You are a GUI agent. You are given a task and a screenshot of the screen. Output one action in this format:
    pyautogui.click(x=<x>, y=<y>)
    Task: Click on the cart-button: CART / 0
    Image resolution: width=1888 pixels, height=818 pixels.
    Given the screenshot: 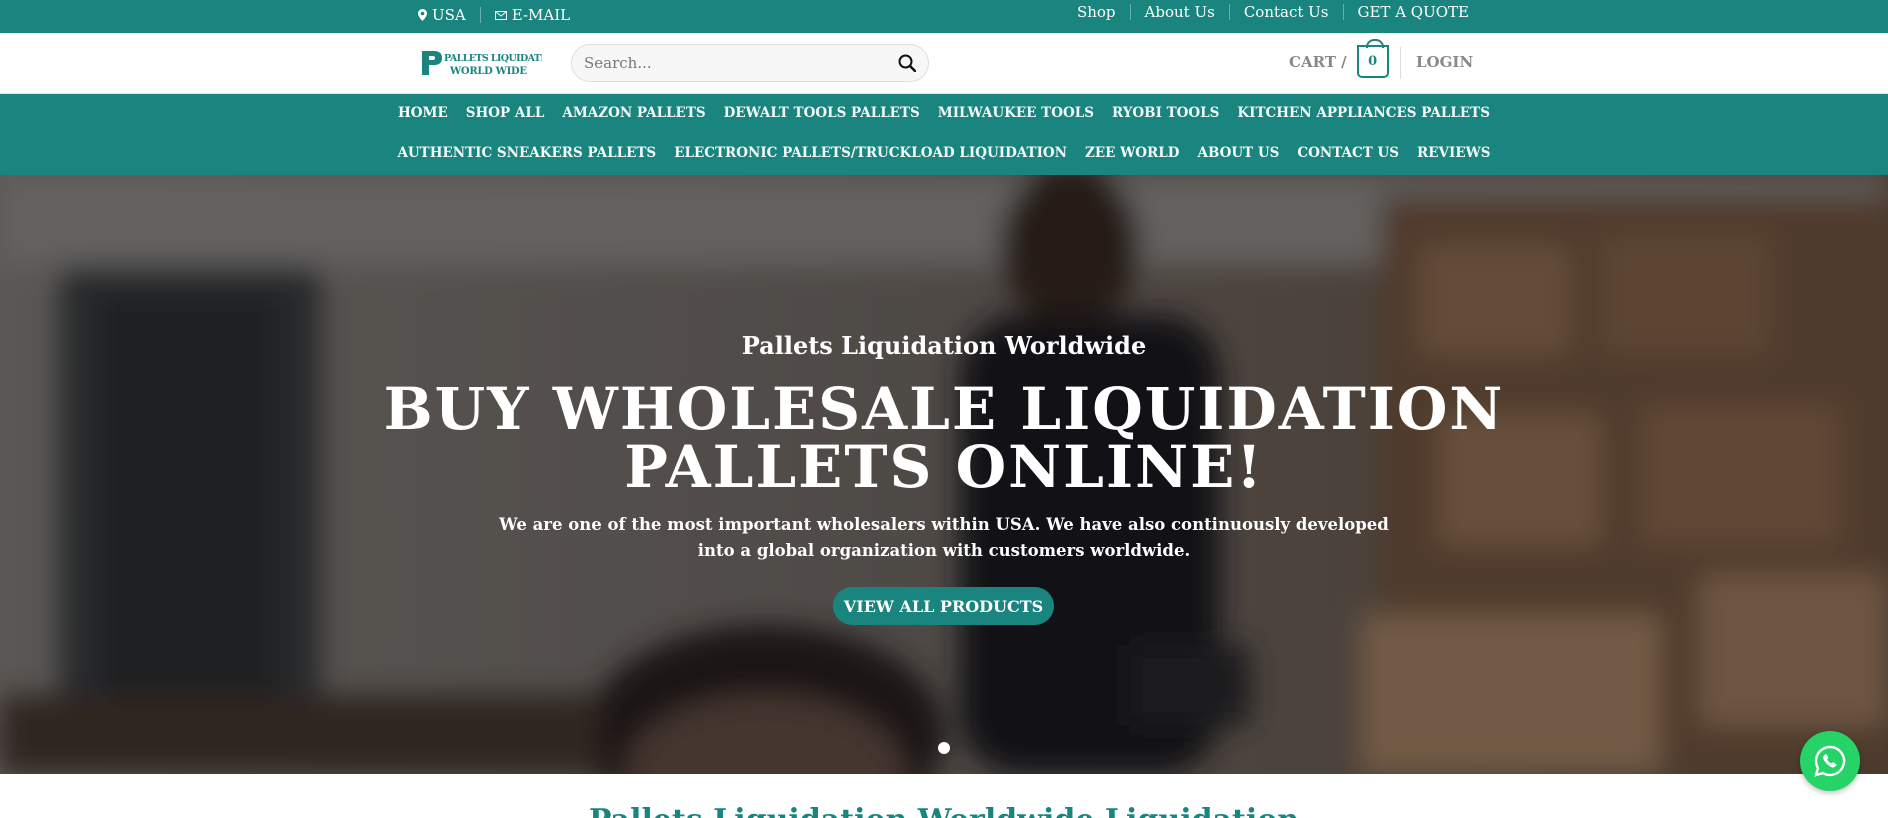 What is the action you would take?
    pyautogui.click(x=1339, y=58)
    